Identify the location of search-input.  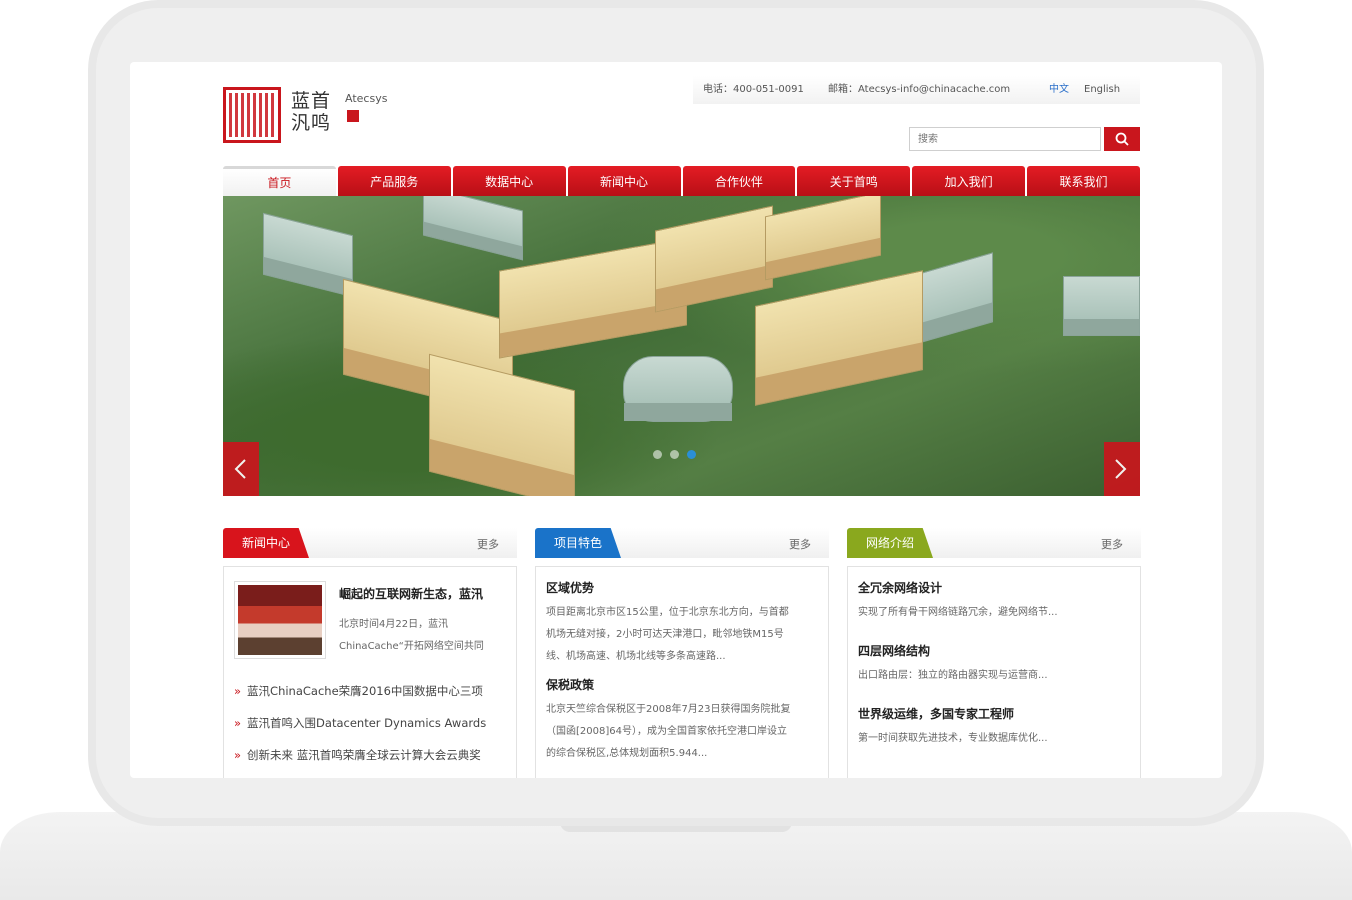
(1005, 139).